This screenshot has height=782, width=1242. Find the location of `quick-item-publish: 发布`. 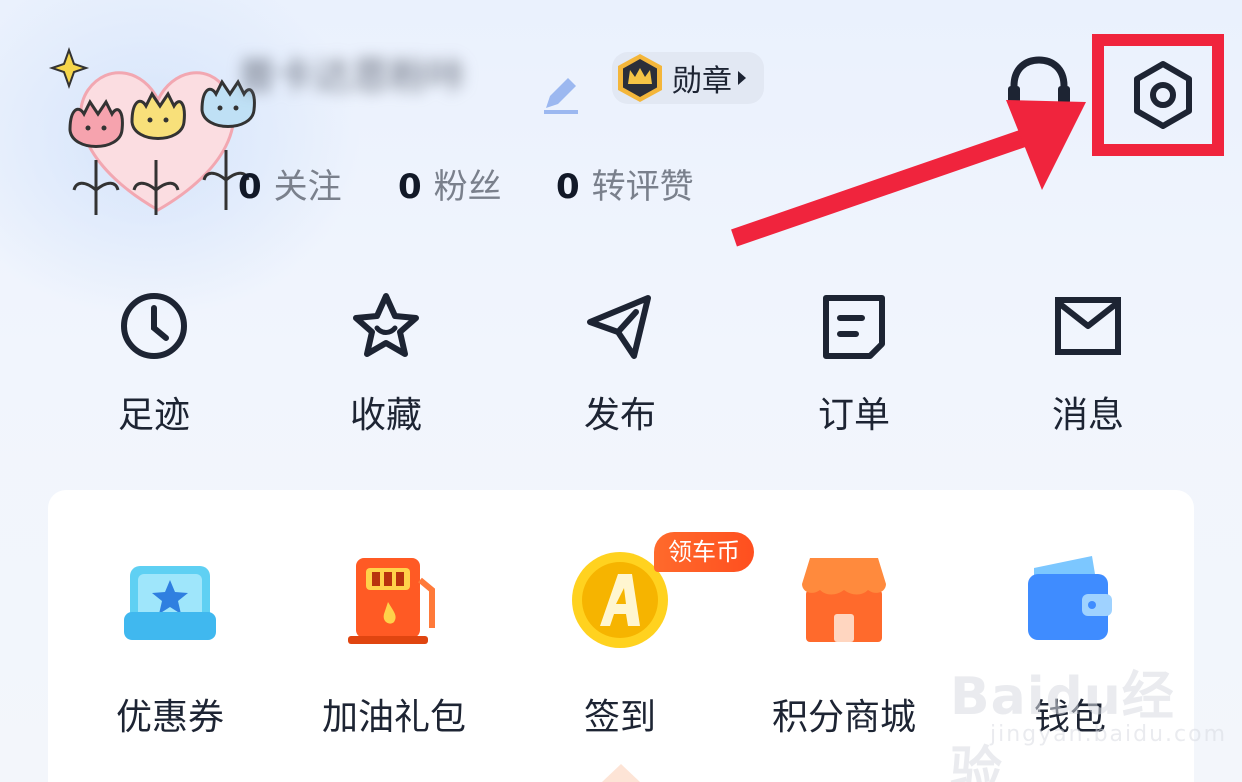

quick-item-publish: 发布 is located at coordinates (620, 364).